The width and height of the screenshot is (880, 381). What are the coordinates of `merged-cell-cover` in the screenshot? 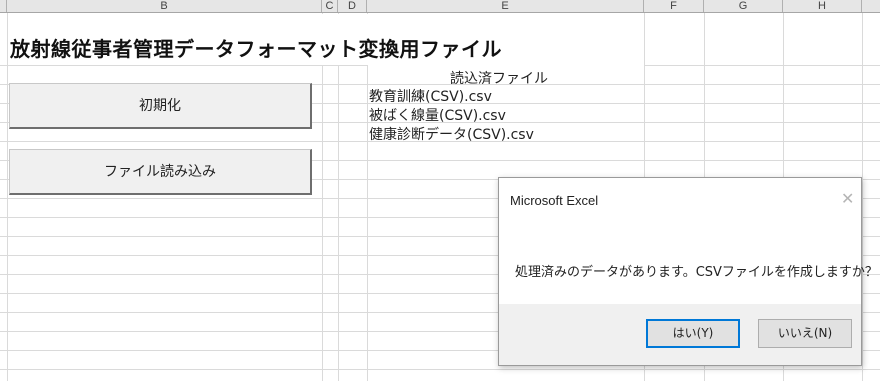 It's located at (506, 65).